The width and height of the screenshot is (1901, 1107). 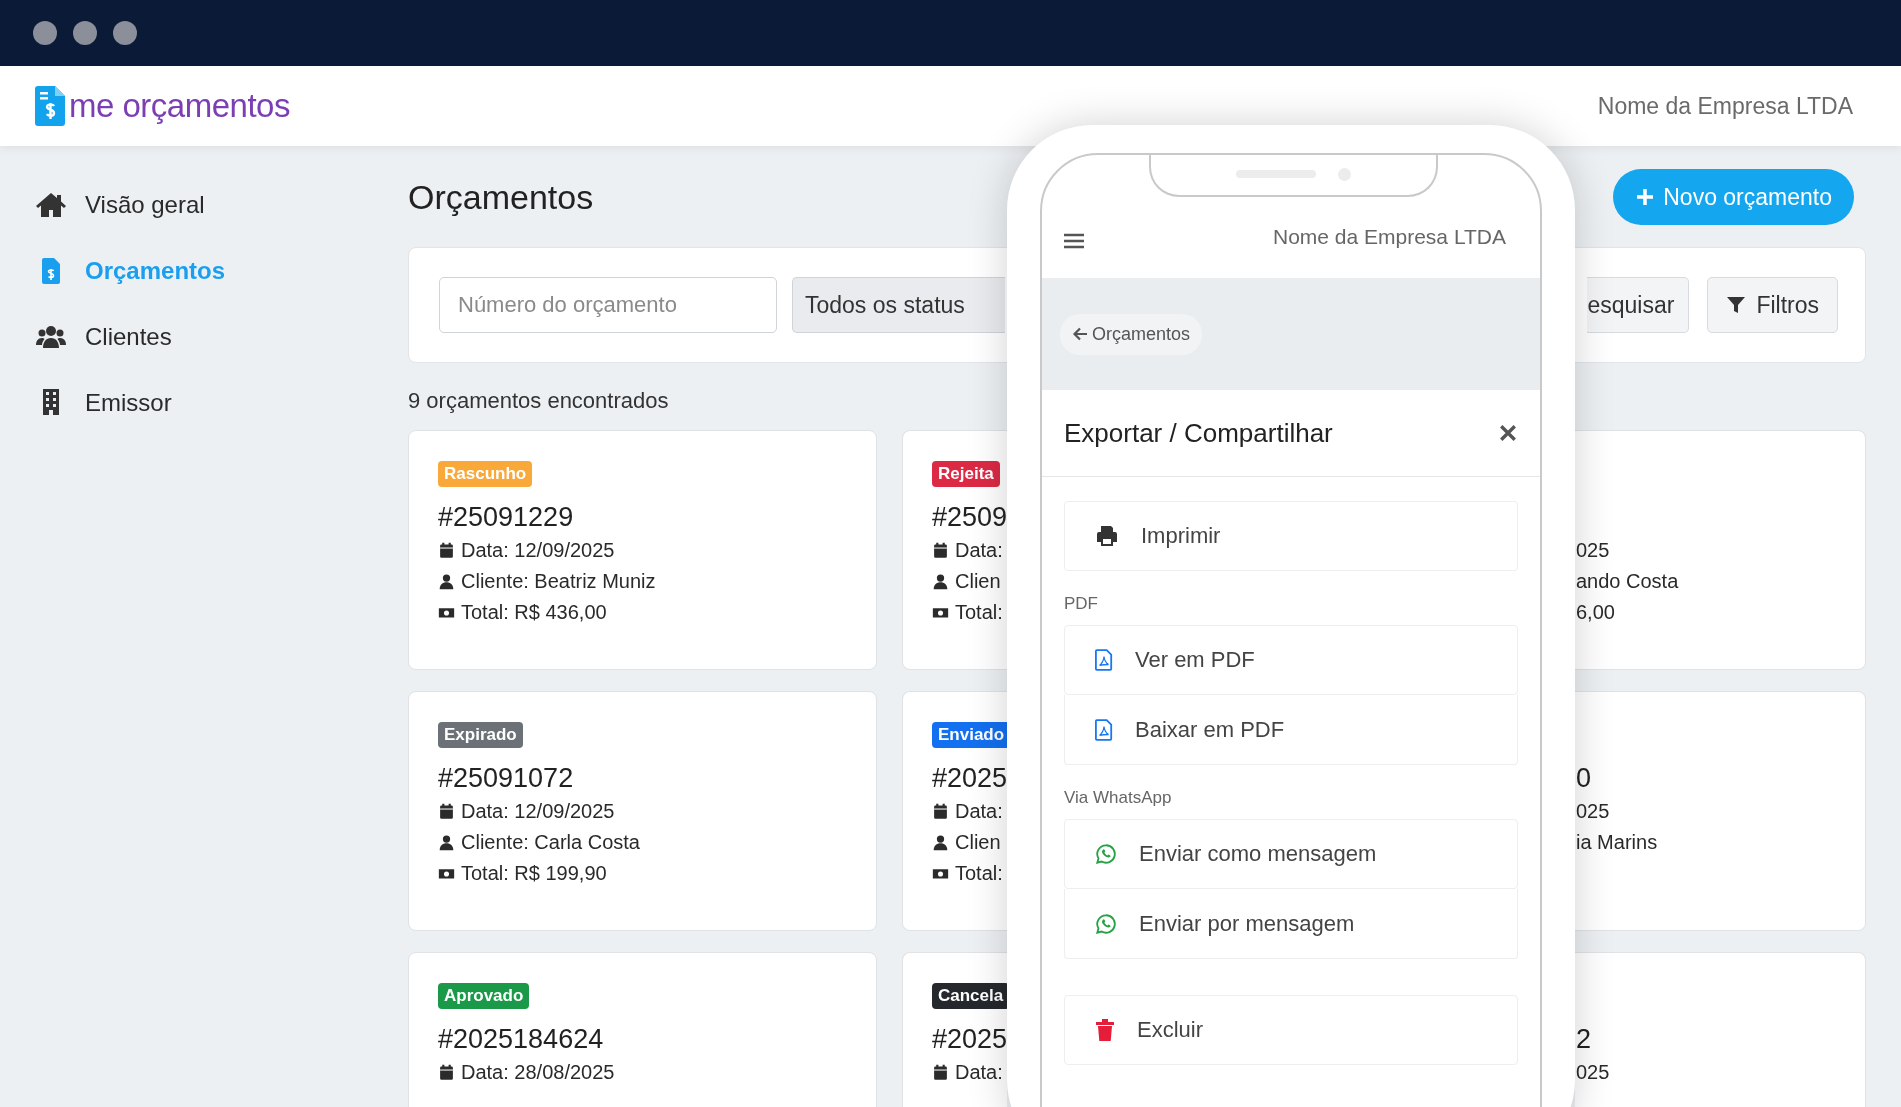 What do you see at coordinates (969, 996) in the screenshot?
I see `status-badge: Cancela` at bounding box center [969, 996].